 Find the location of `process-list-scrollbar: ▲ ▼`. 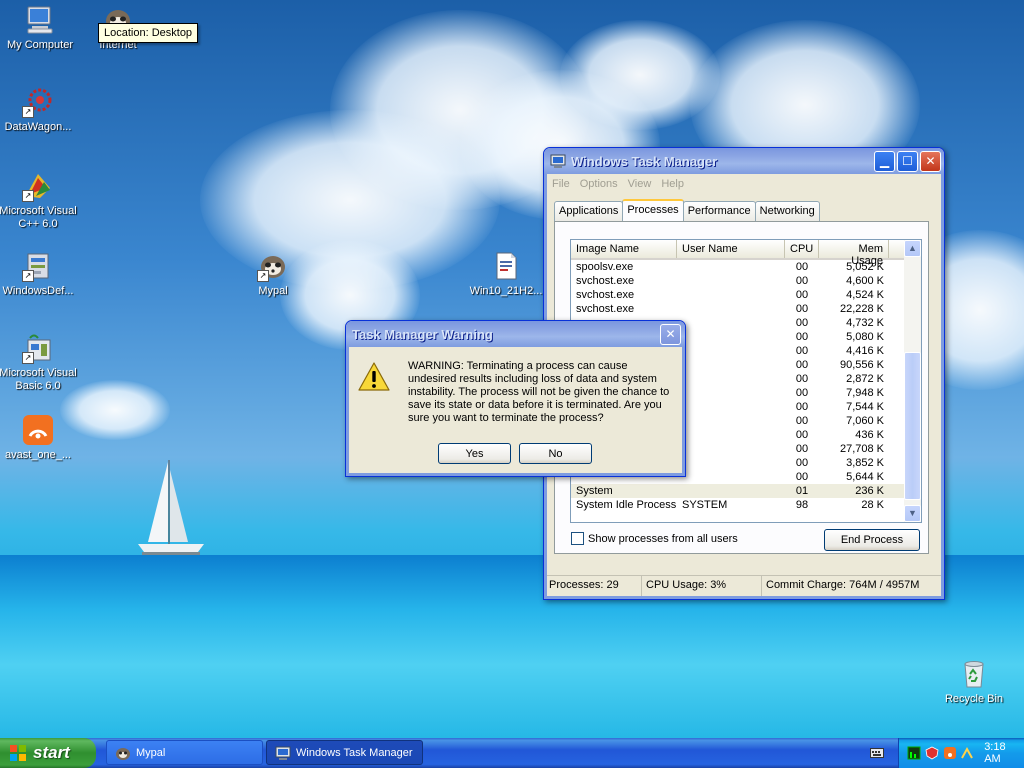

process-list-scrollbar: ▲ ▼ is located at coordinates (912, 381).